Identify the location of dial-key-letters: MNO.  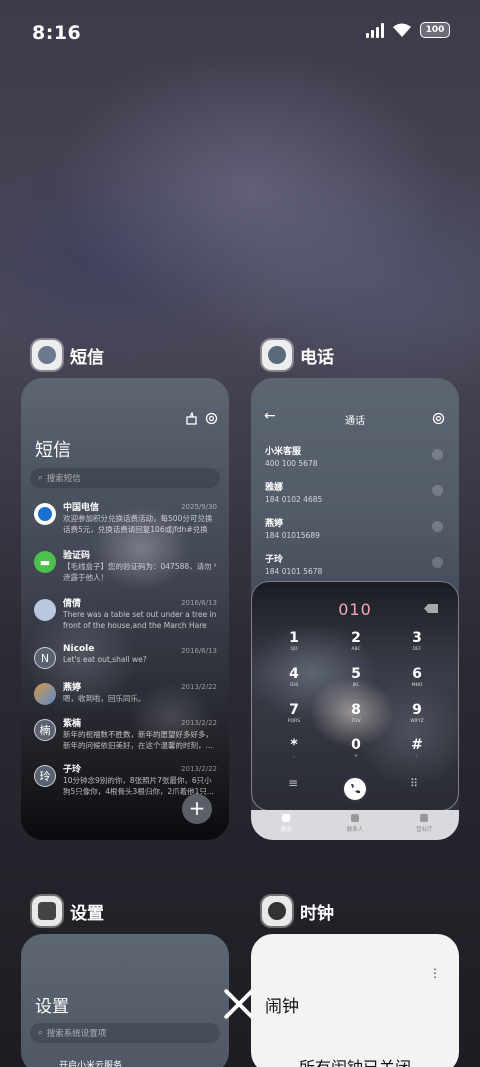
(417, 685).